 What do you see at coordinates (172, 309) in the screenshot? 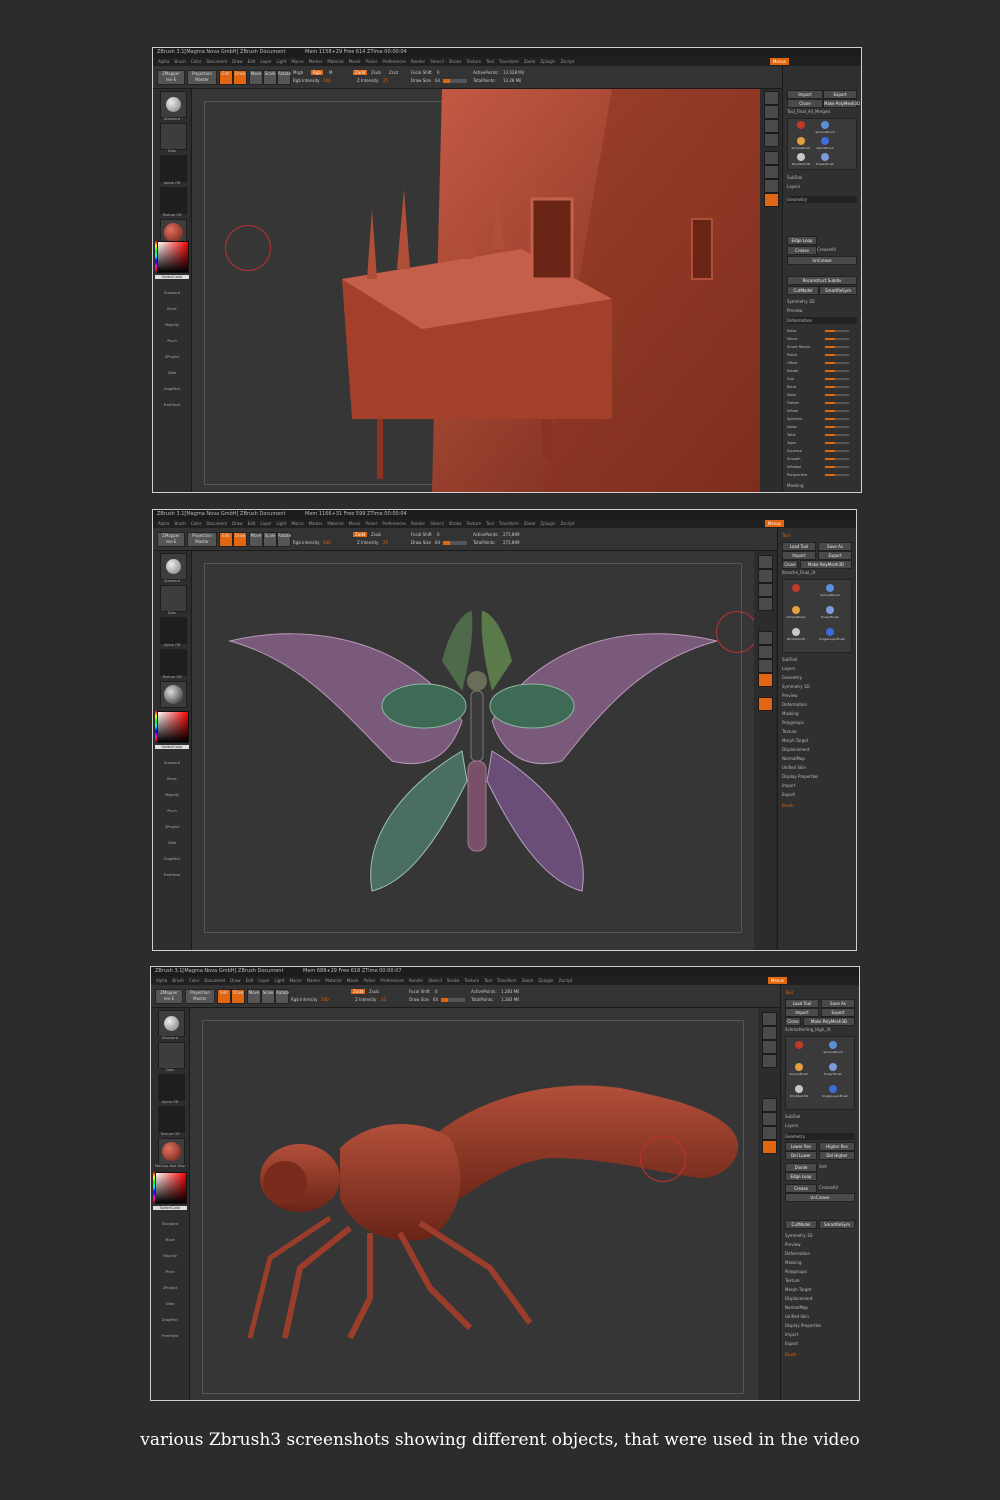
I see `move-brush-label: Move` at bounding box center [172, 309].